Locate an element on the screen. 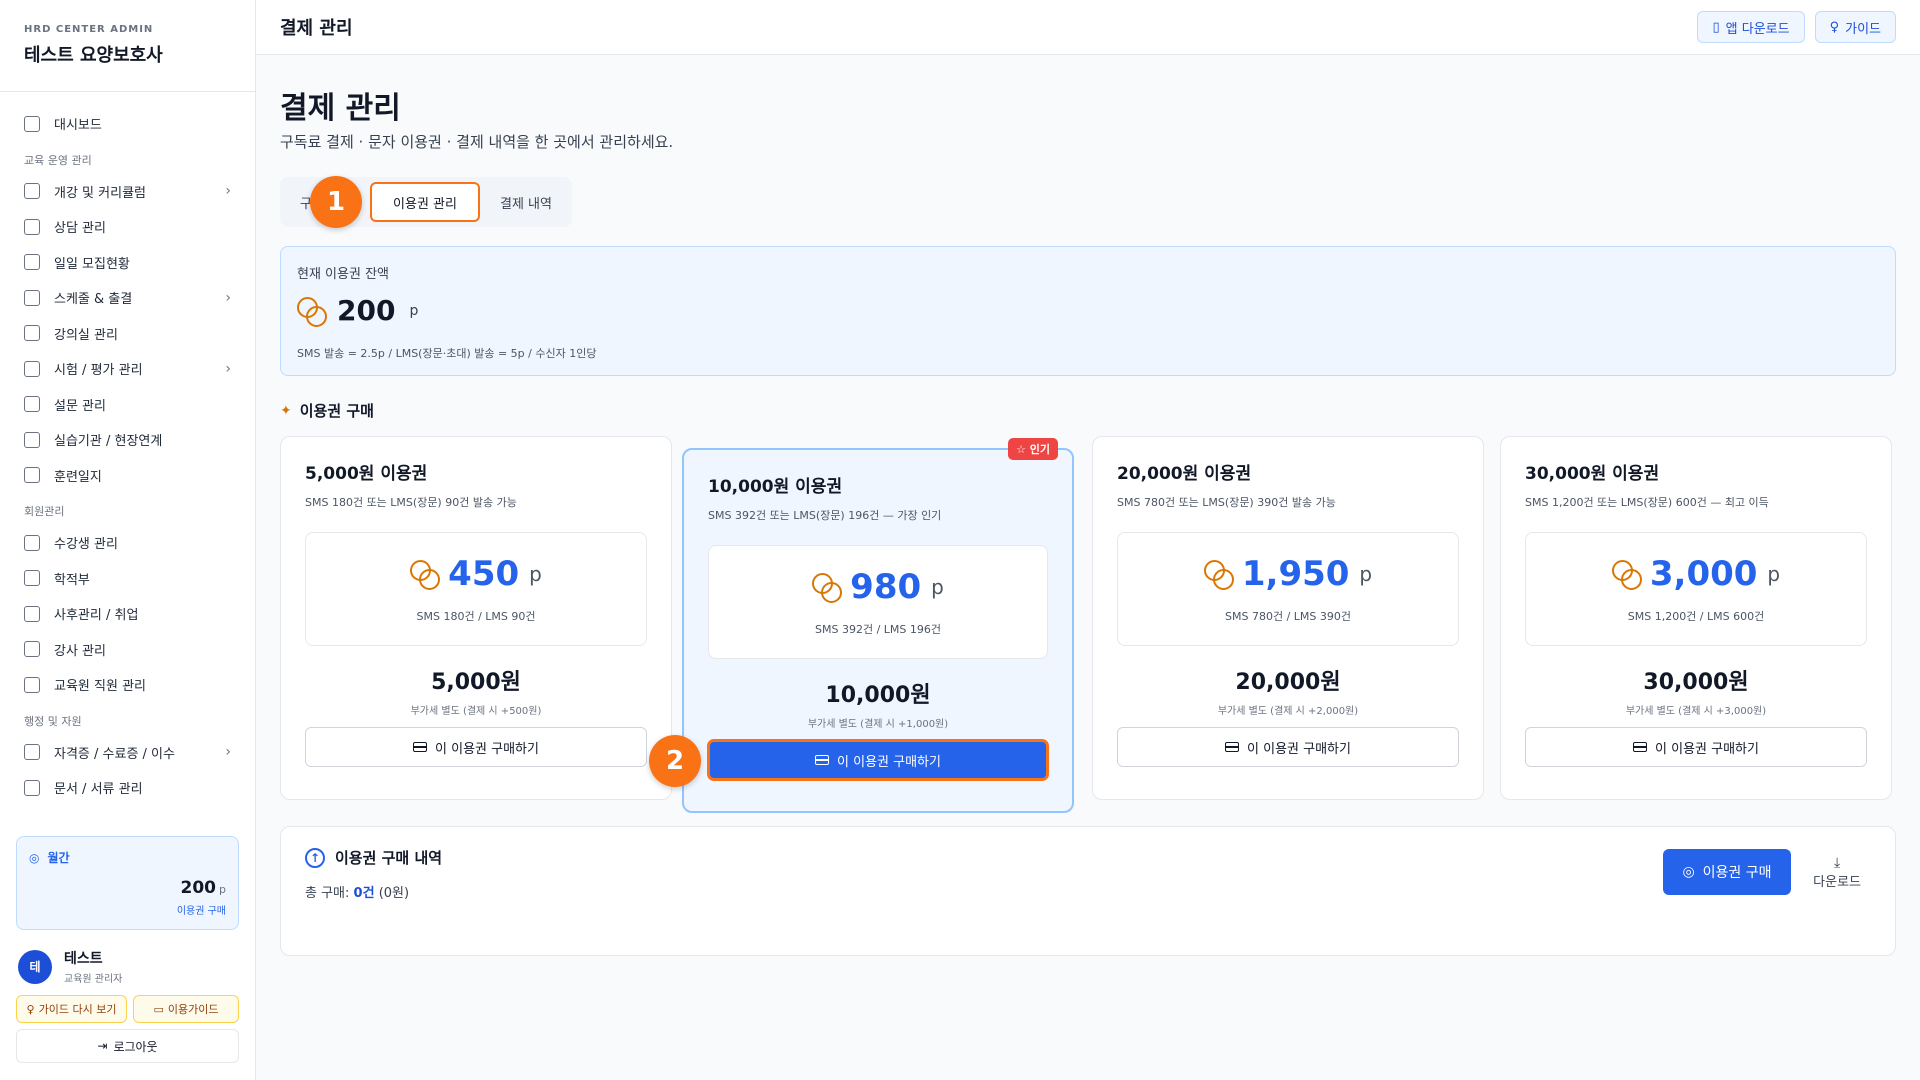 This screenshot has width=1920, height=1080. sidebar-item: 대시보드 is located at coordinates (127, 124).